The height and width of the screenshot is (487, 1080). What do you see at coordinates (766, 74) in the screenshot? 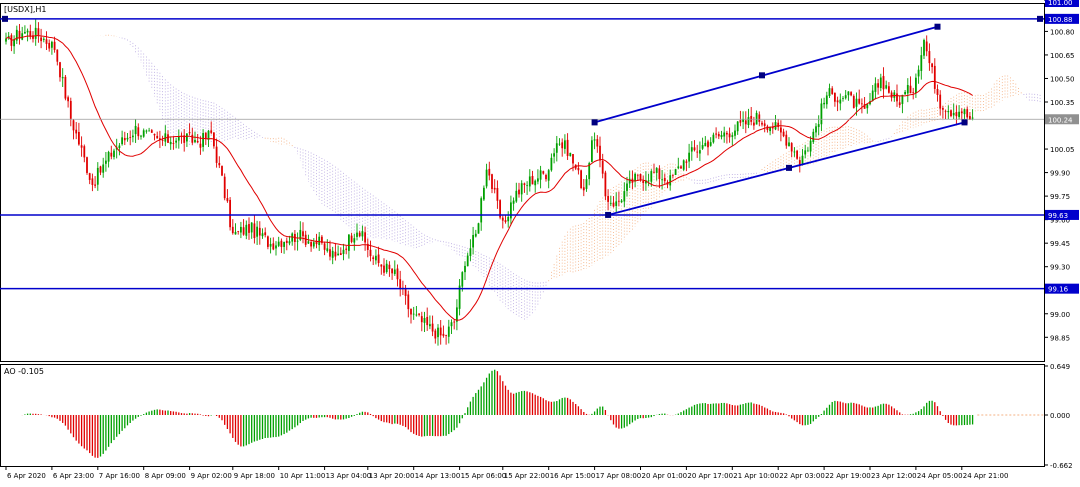
I see `channel-upper-line` at bounding box center [766, 74].